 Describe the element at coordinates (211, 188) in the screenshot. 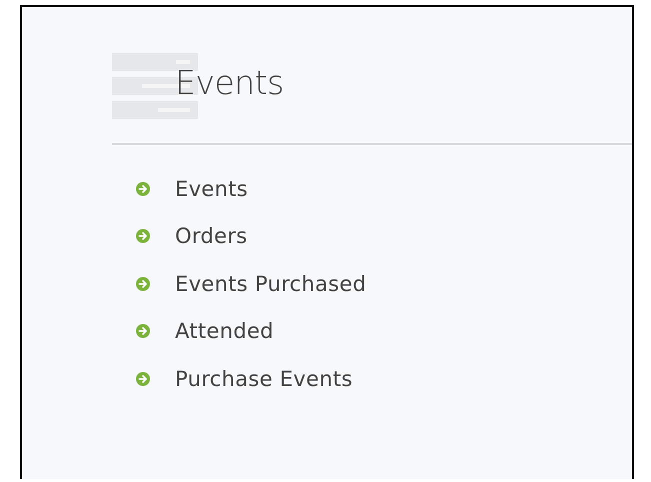

I see `menu-link: Events` at that location.